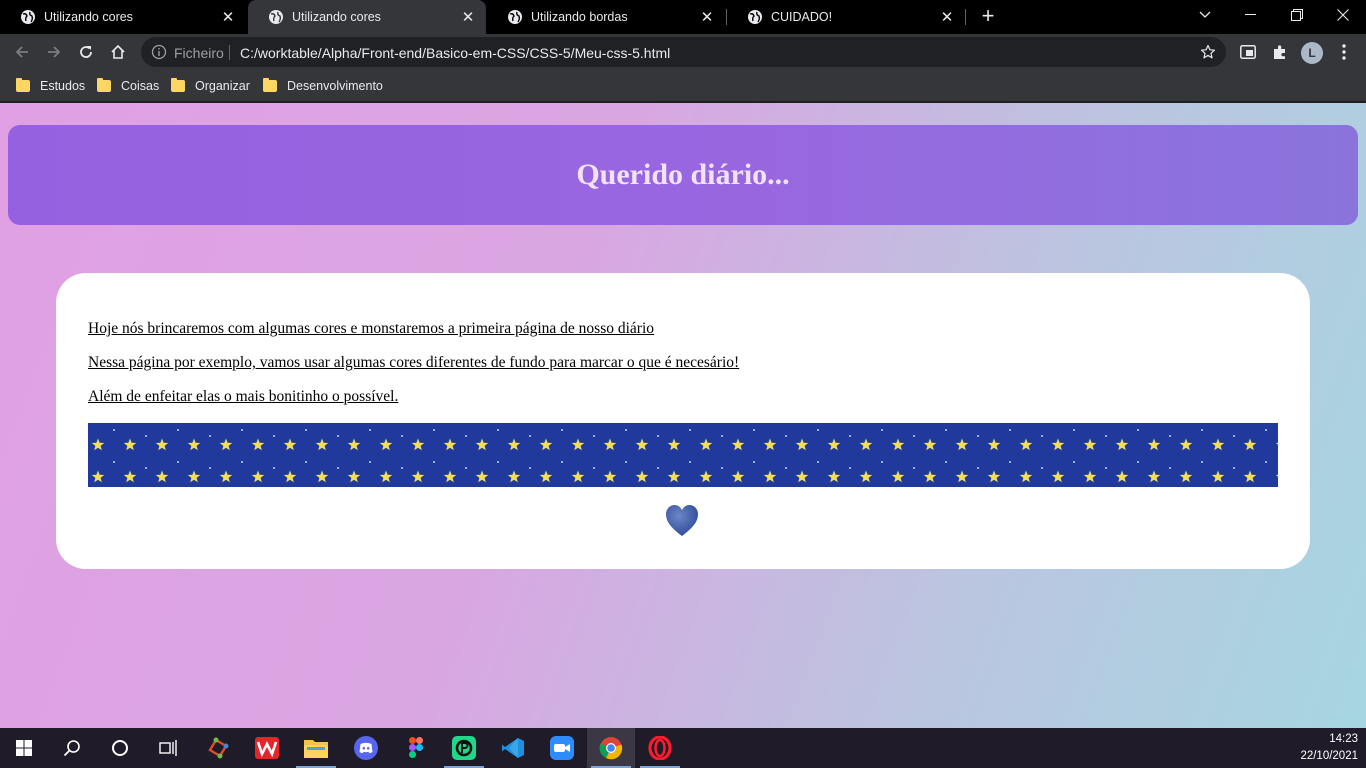 This screenshot has height=768, width=1366. I want to click on search-icon, so click(72, 748).